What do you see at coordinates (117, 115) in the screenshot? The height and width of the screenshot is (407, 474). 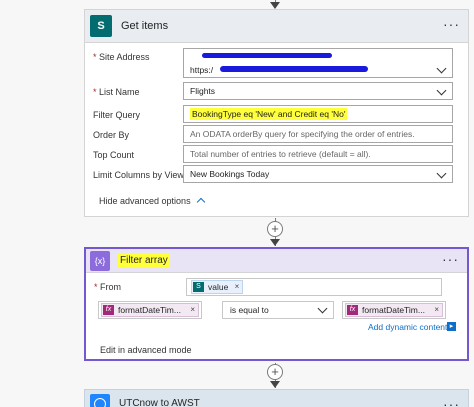 I see `filter-query-label: Filter Query` at bounding box center [117, 115].